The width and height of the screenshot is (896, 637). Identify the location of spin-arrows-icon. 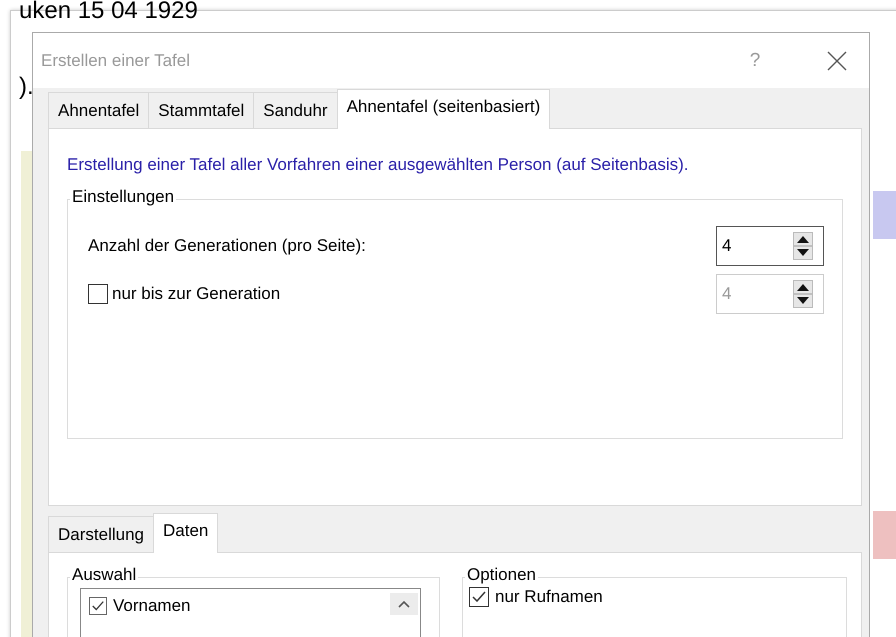
(803, 246).